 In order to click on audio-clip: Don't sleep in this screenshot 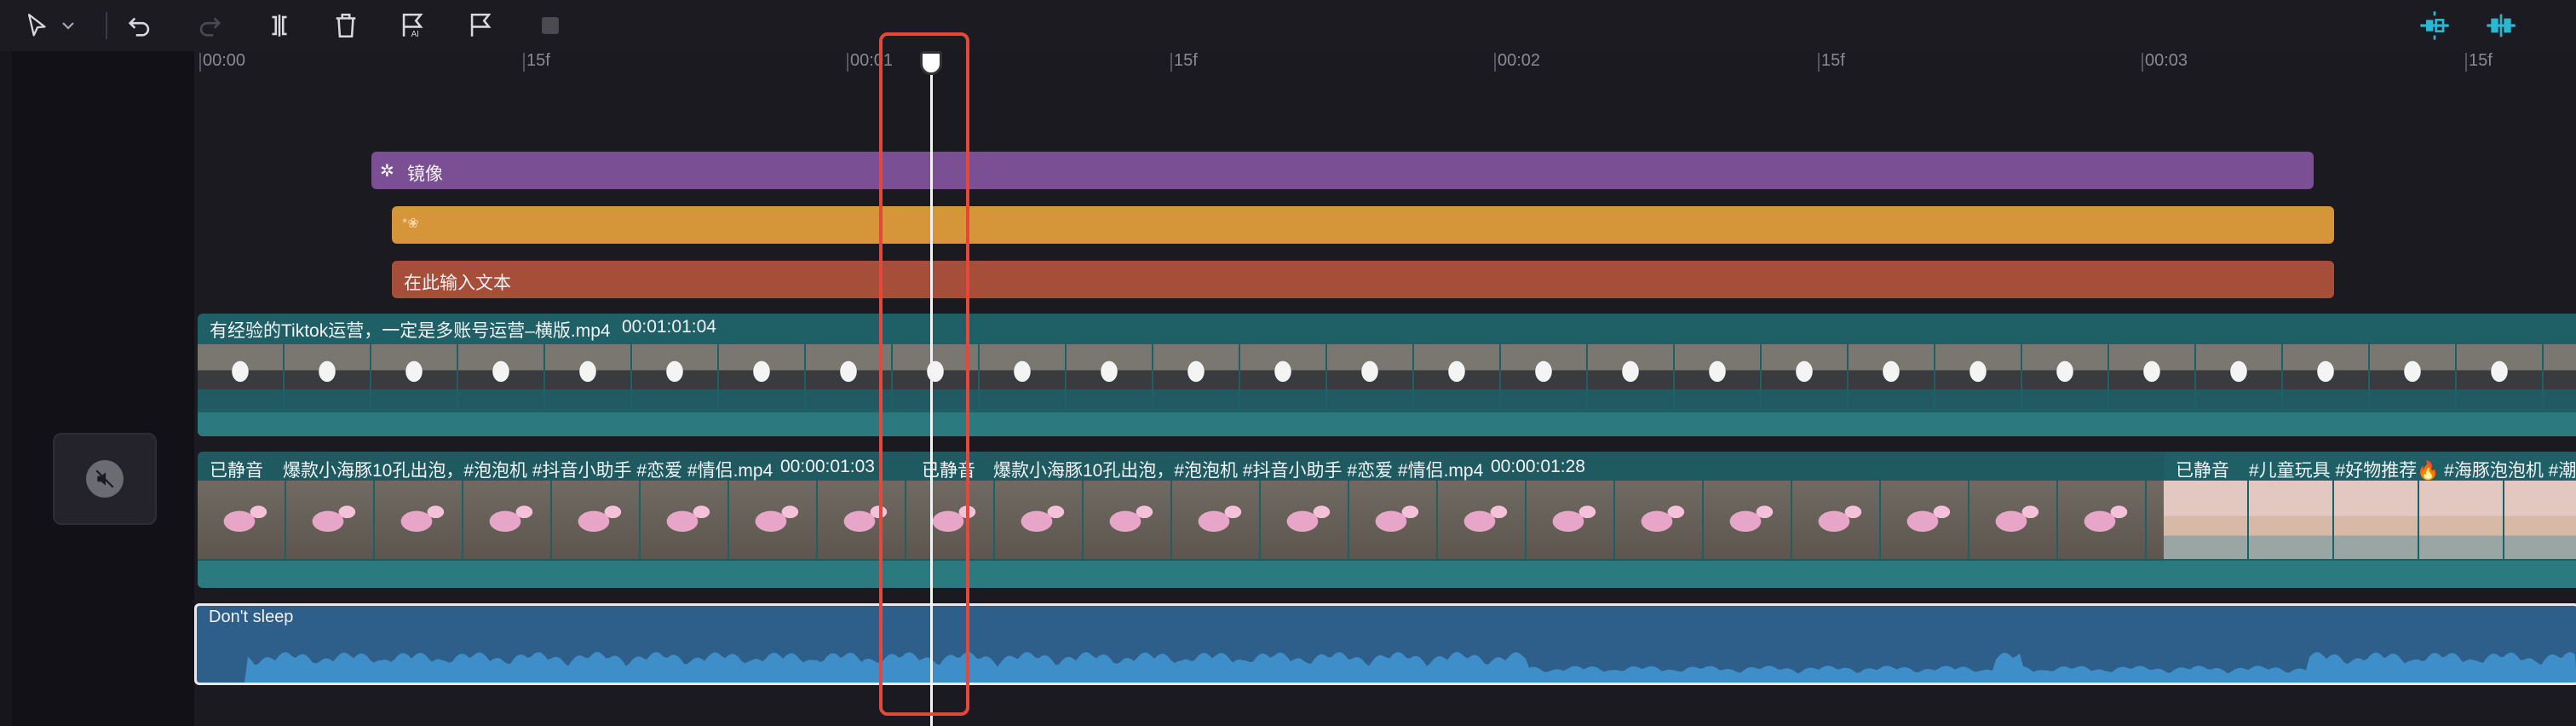, I will do `click(1385, 644)`.